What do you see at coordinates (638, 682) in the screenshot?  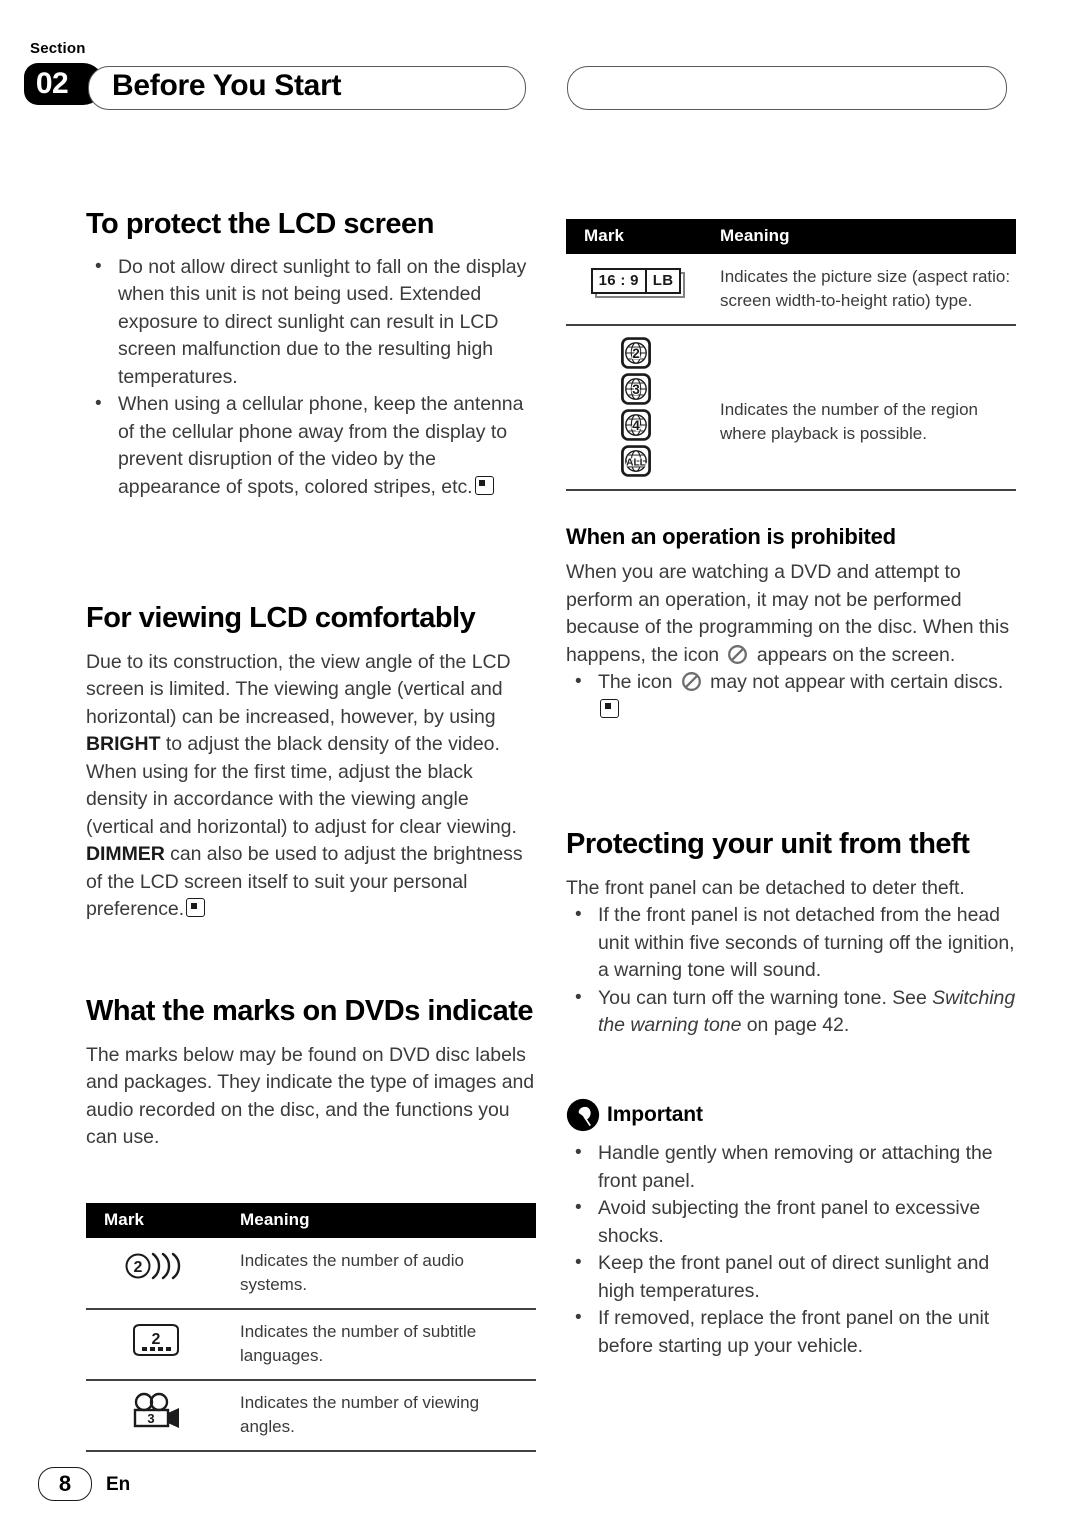 I see `bullet-part-1: The icon` at bounding box center [638, 682].